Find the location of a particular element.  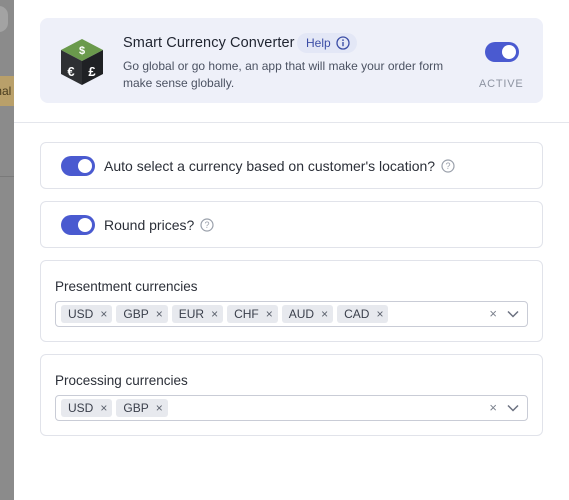

backdrop-tag: mal is located at coordinates (7, 91).